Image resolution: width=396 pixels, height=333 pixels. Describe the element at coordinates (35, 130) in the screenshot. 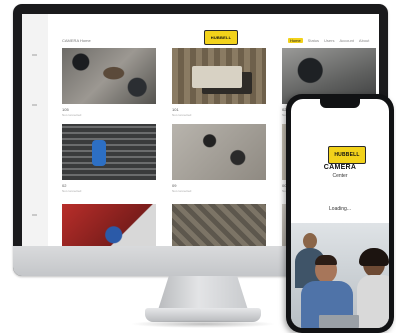

I see `sidebar` at that location.